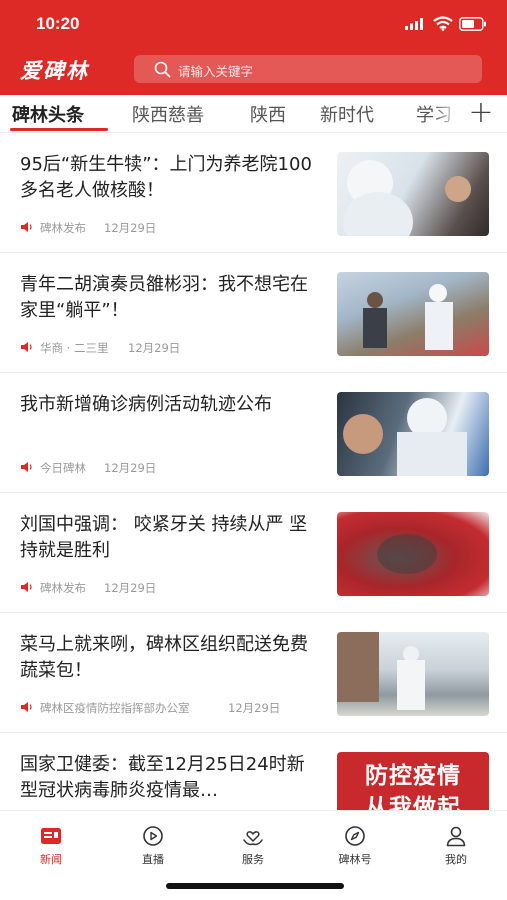 Image resolution: width=507 pixels, height=900 pixels. What do you see at coordinates (51, 859) in the screenshot?
I see `nav-label: 新闻` at bounding box center [51, 859].